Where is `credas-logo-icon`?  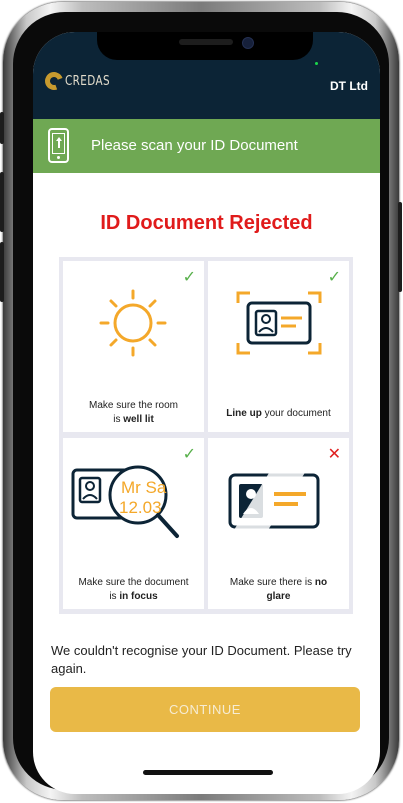 credas-logo-icon is located at coordinates (54, 81).